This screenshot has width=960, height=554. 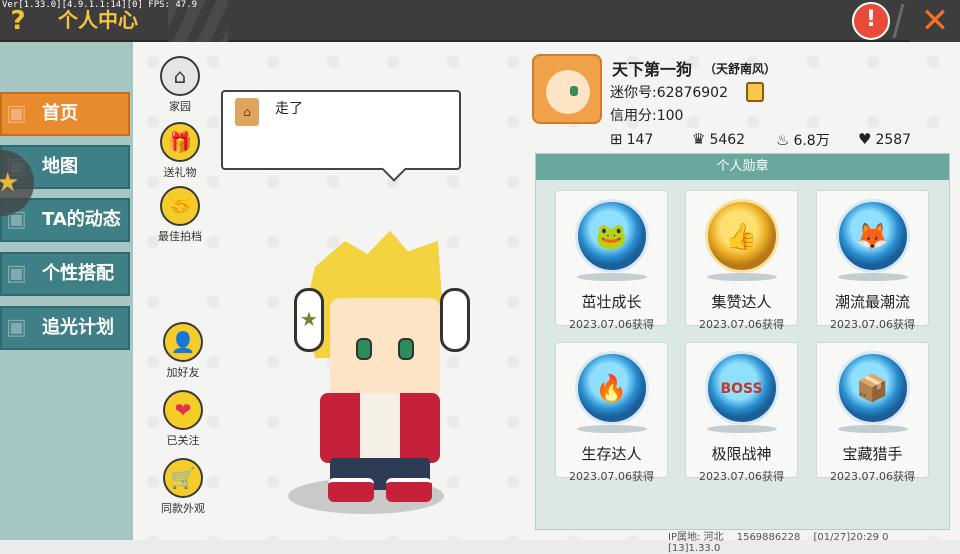 What do you see at coordinates (611, 388) in the screenshot?
I see `medal-icon: 🔥` at bounding box center [611, 388].